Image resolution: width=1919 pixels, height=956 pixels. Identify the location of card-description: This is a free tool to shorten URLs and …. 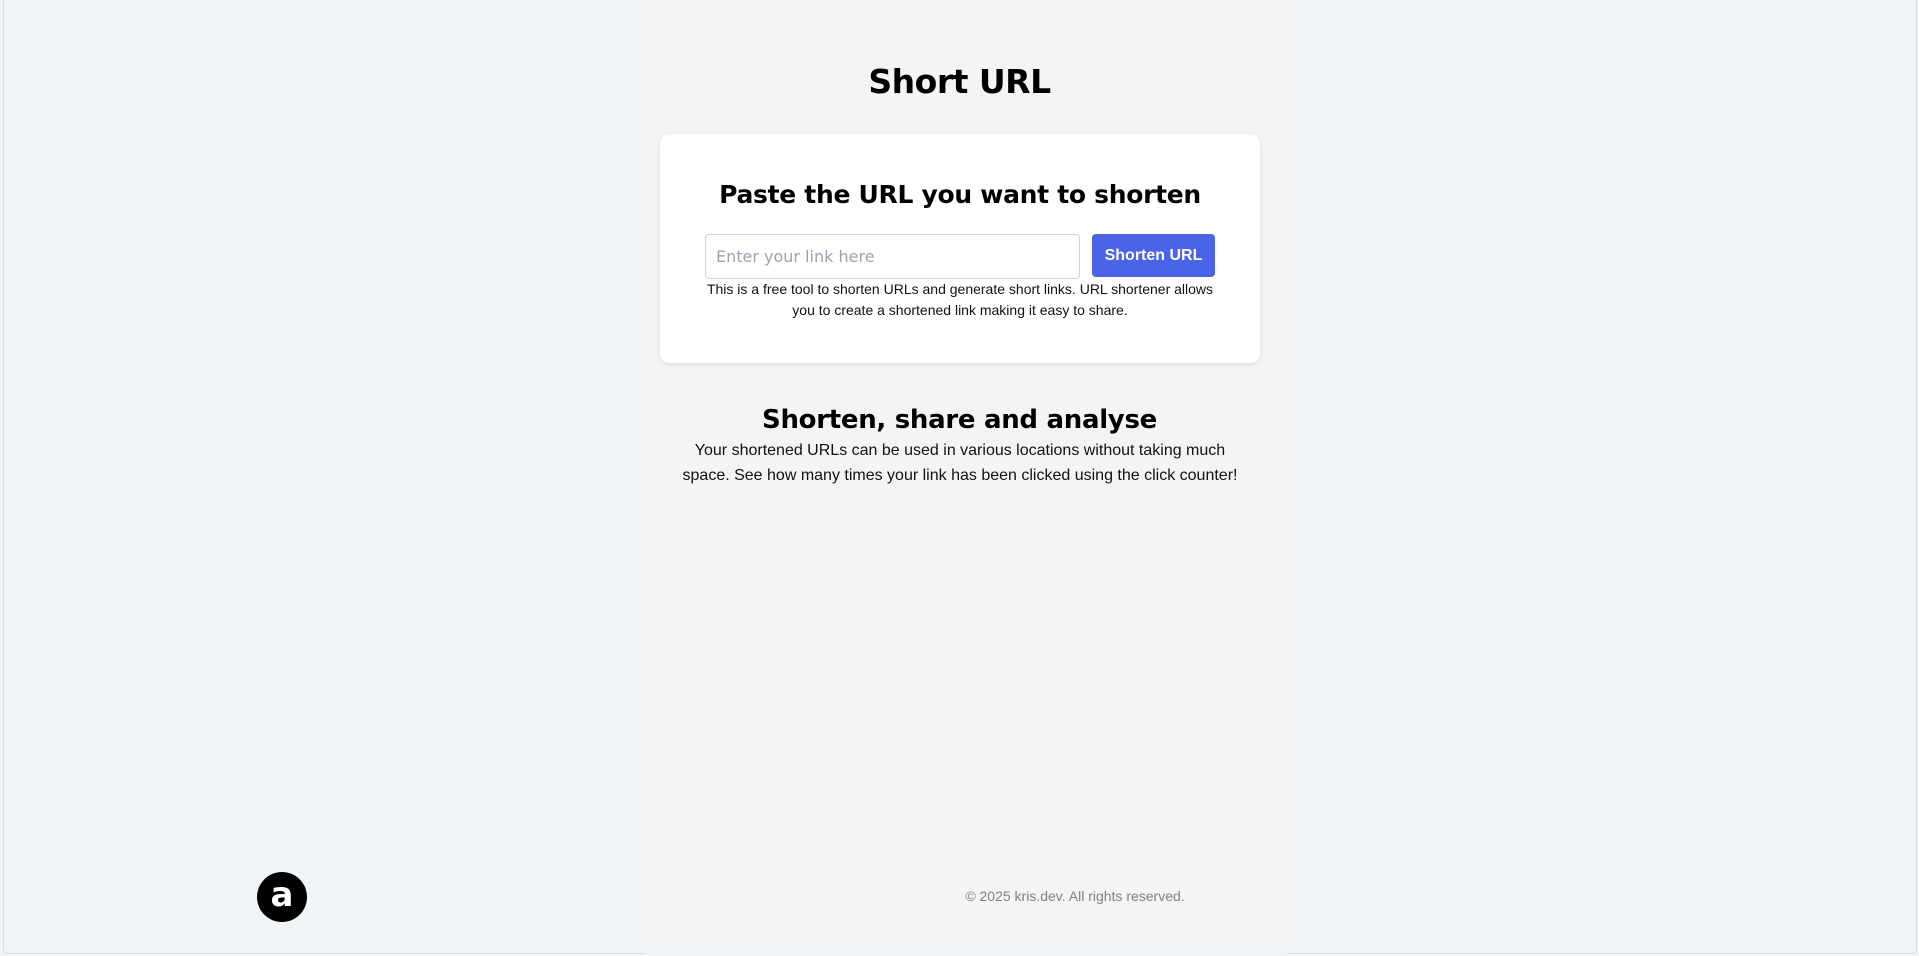
(960, 299).